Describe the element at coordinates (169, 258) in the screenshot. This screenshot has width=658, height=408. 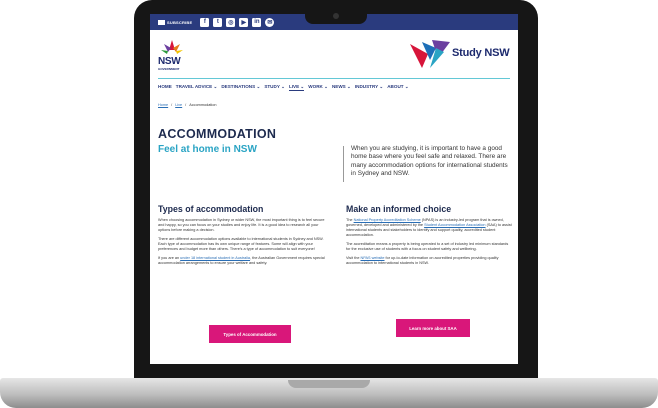
I see `text: If you are an` at that location.